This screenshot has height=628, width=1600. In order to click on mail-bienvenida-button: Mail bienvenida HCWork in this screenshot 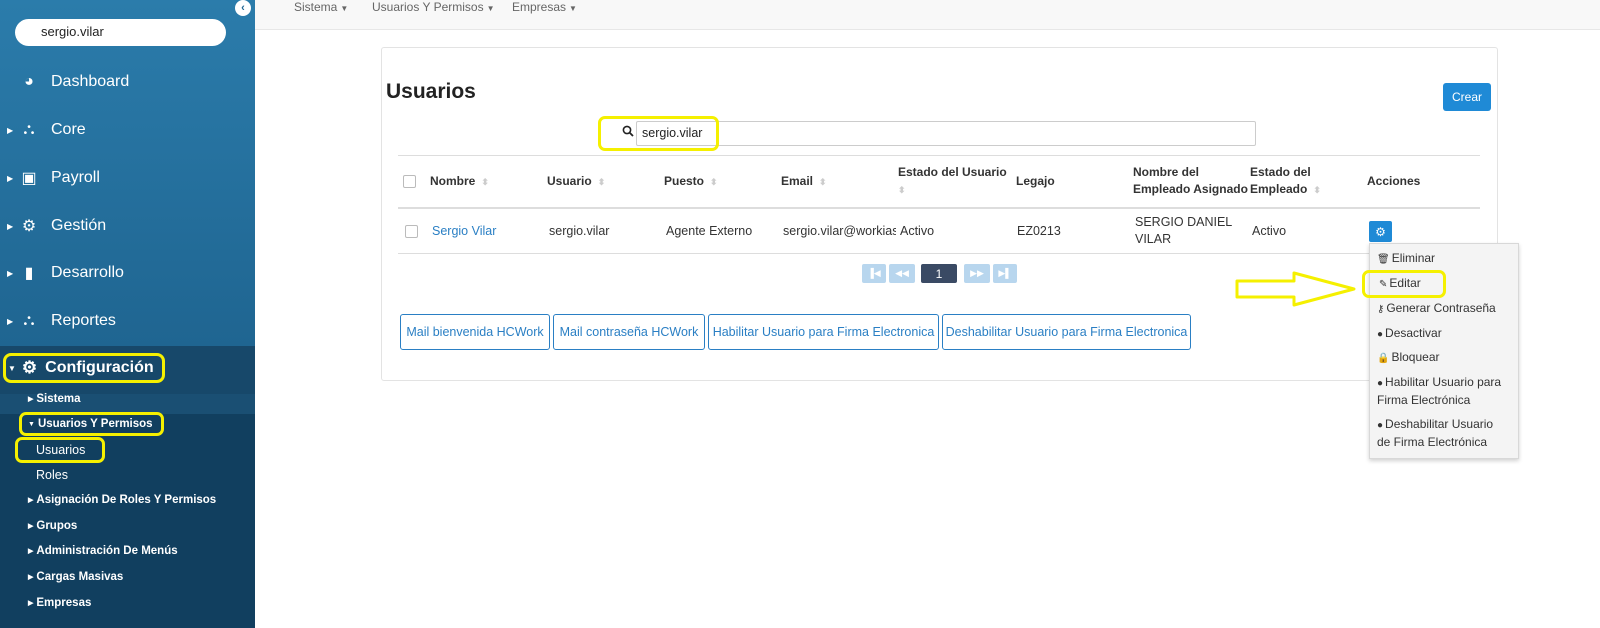, I will do `click(475, 332)`.